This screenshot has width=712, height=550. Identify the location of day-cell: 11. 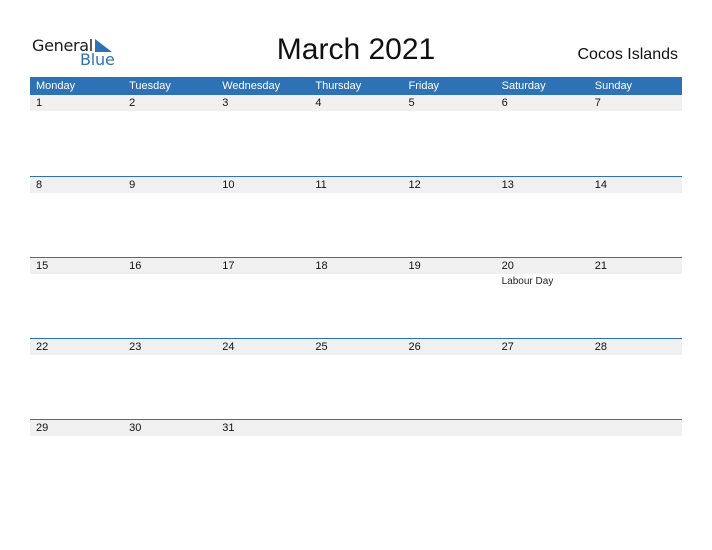
(355, 217).